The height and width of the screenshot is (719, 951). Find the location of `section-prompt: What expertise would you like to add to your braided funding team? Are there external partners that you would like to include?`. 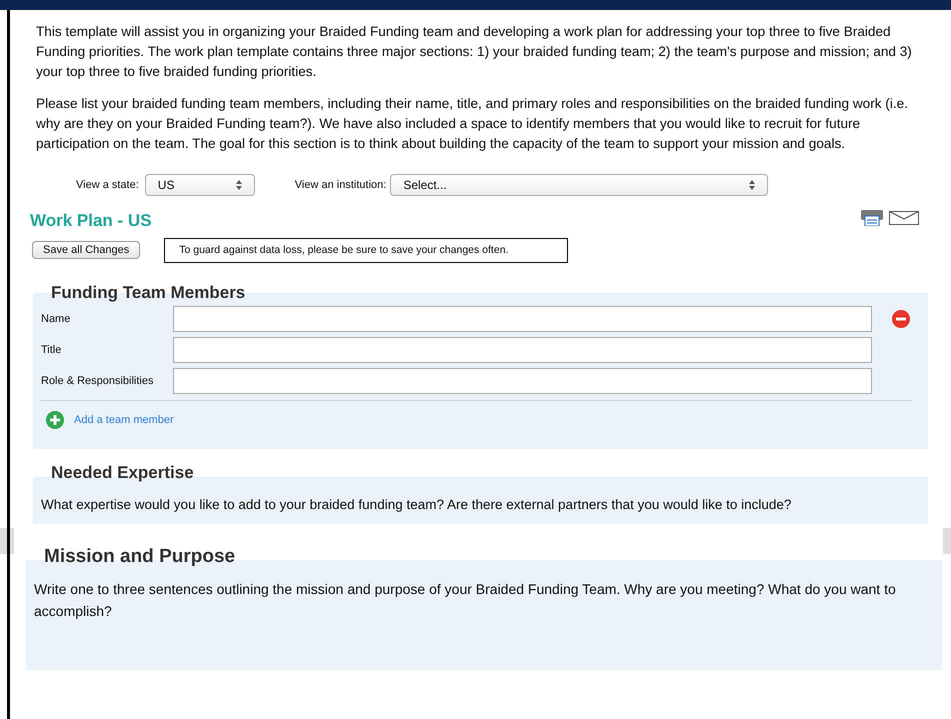

section-prompt: What expertise would you like to add to your braided funding team? Are there external partners that you would like to include? is located at coordinates (416, 505).